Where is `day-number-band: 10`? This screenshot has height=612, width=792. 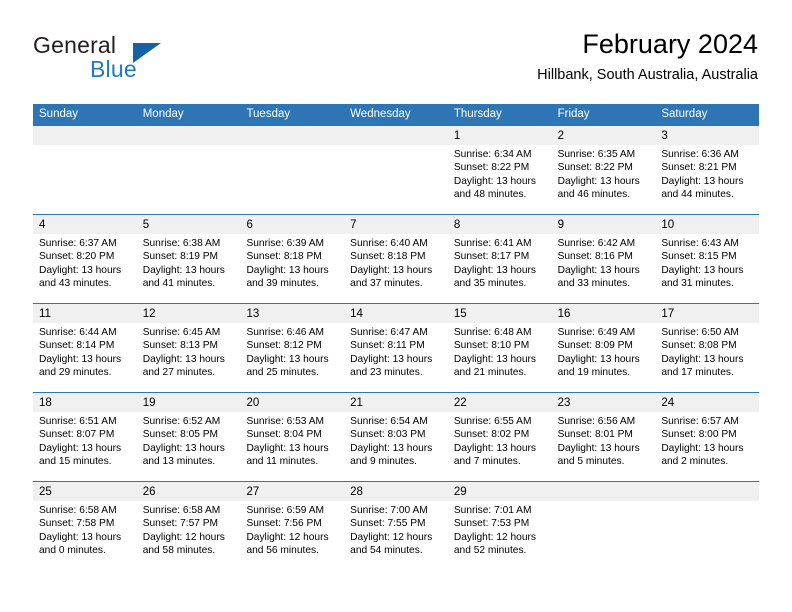
day-number-band: 10 is located at coordinates (707, 224).